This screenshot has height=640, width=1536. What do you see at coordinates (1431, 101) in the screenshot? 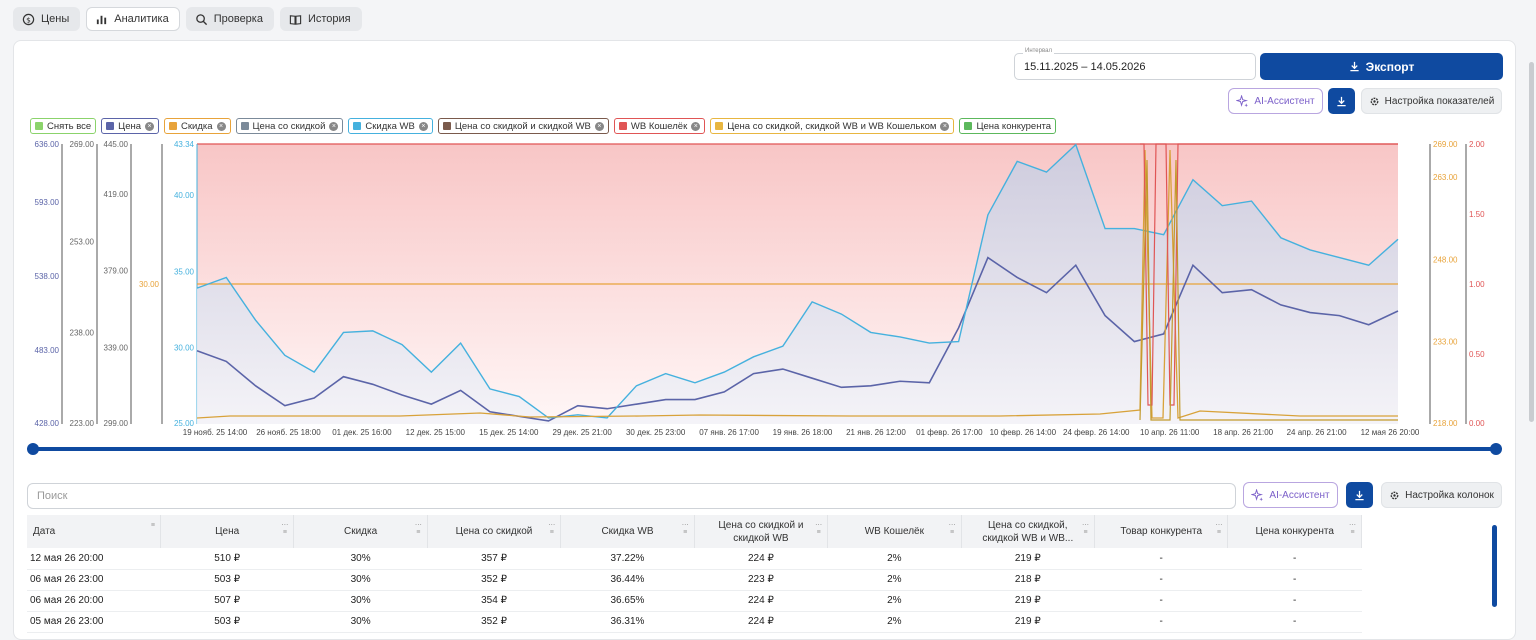
I see `metrics-settings-button: Настройка показателей` at bounding box center [1431, 101].